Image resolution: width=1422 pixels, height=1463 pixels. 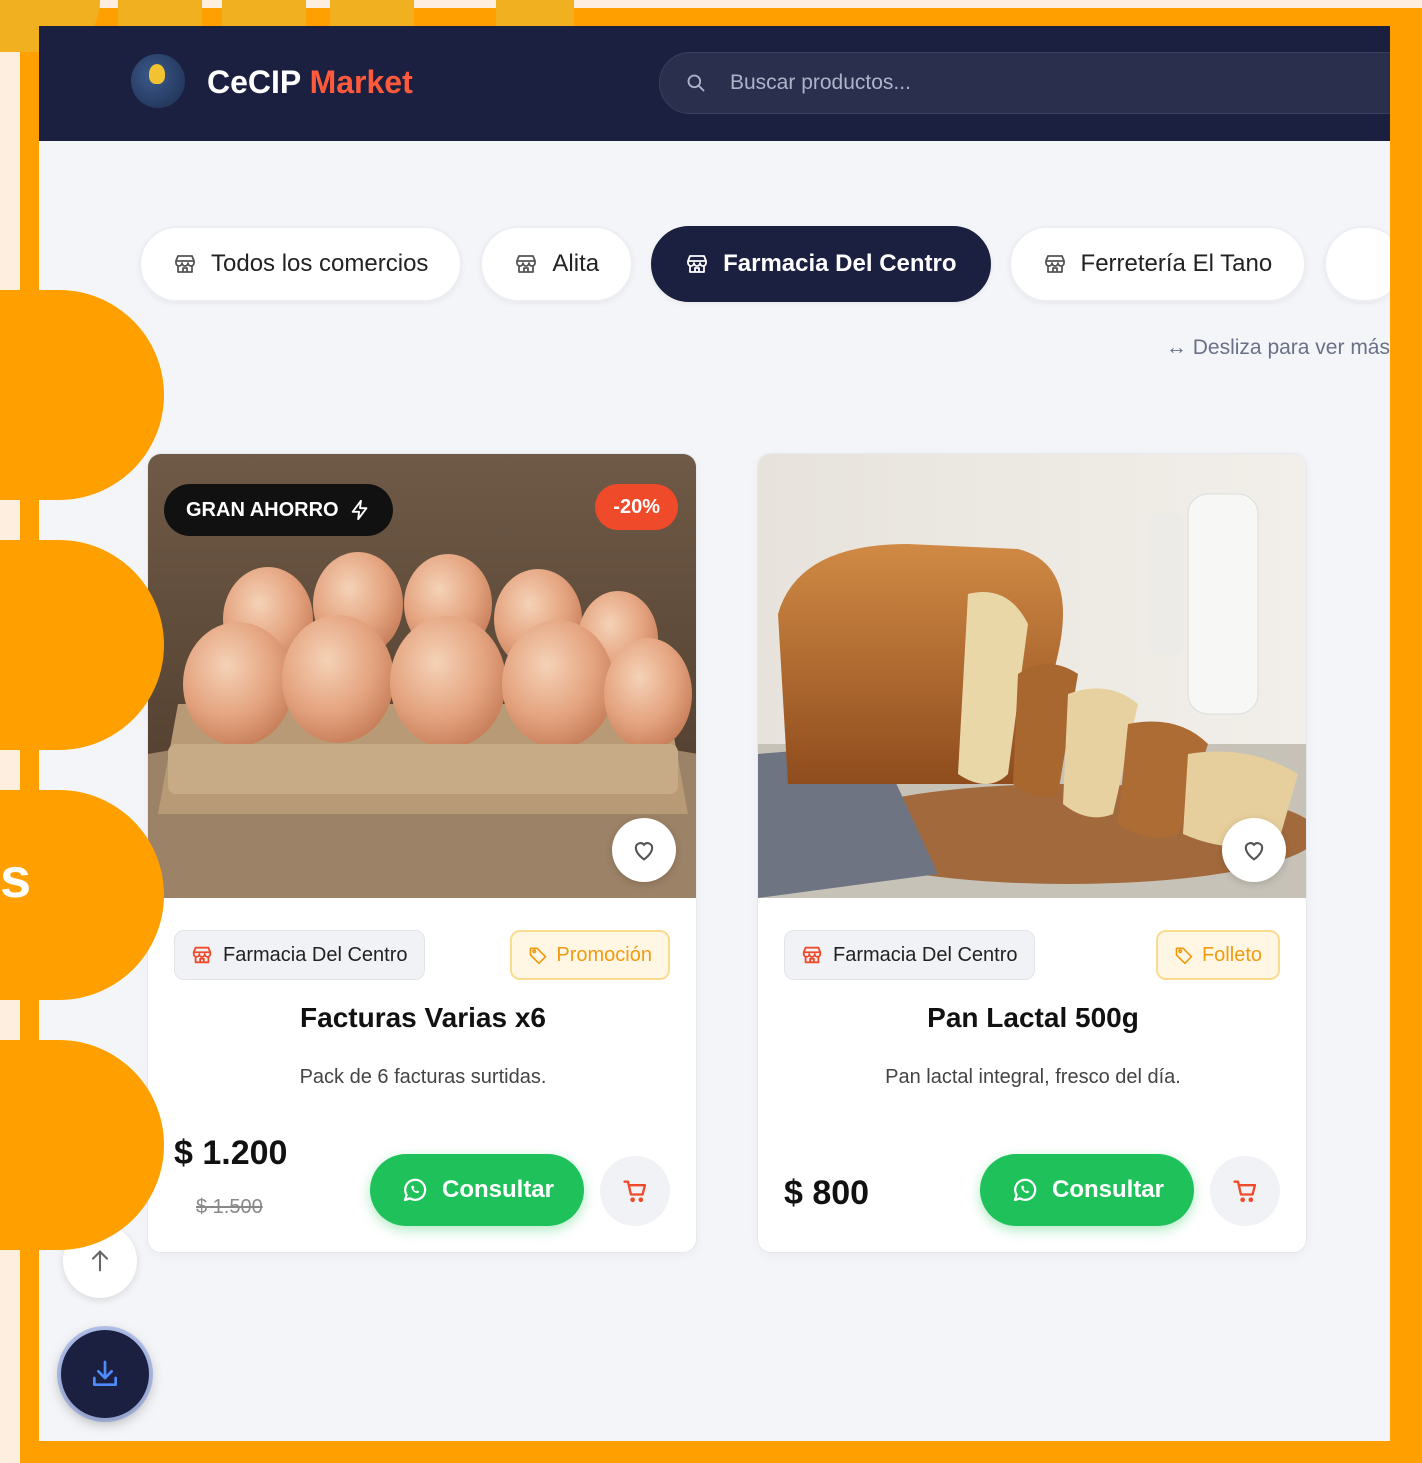 I want to click on install-app-button, so click(x=105, y=1374).